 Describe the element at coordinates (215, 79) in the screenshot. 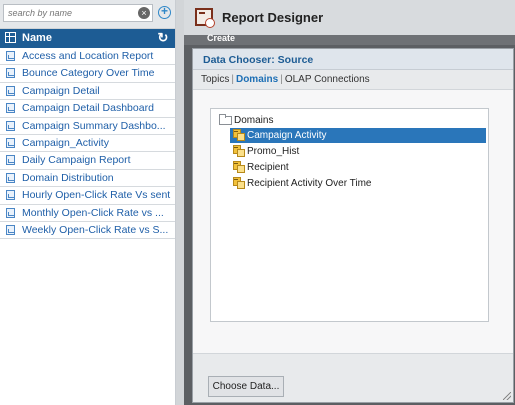

I see `tab-topics: Topics` at that location.